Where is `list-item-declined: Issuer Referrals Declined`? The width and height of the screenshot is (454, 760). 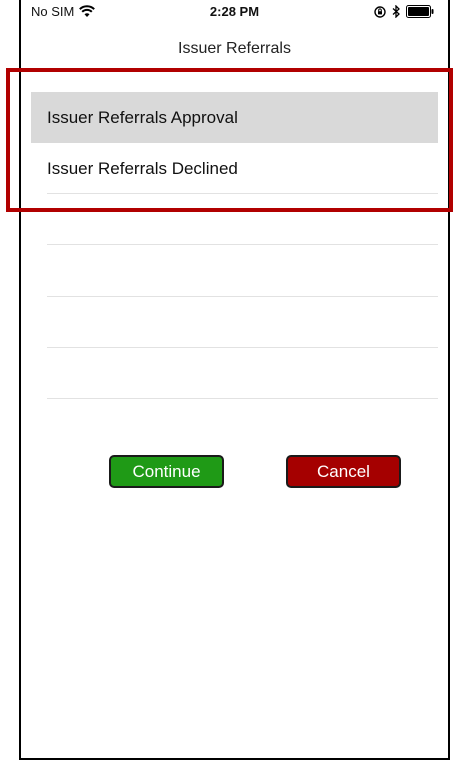
list-item-declined: Issuer Referrals Declined is located at coordinates (234, 168).